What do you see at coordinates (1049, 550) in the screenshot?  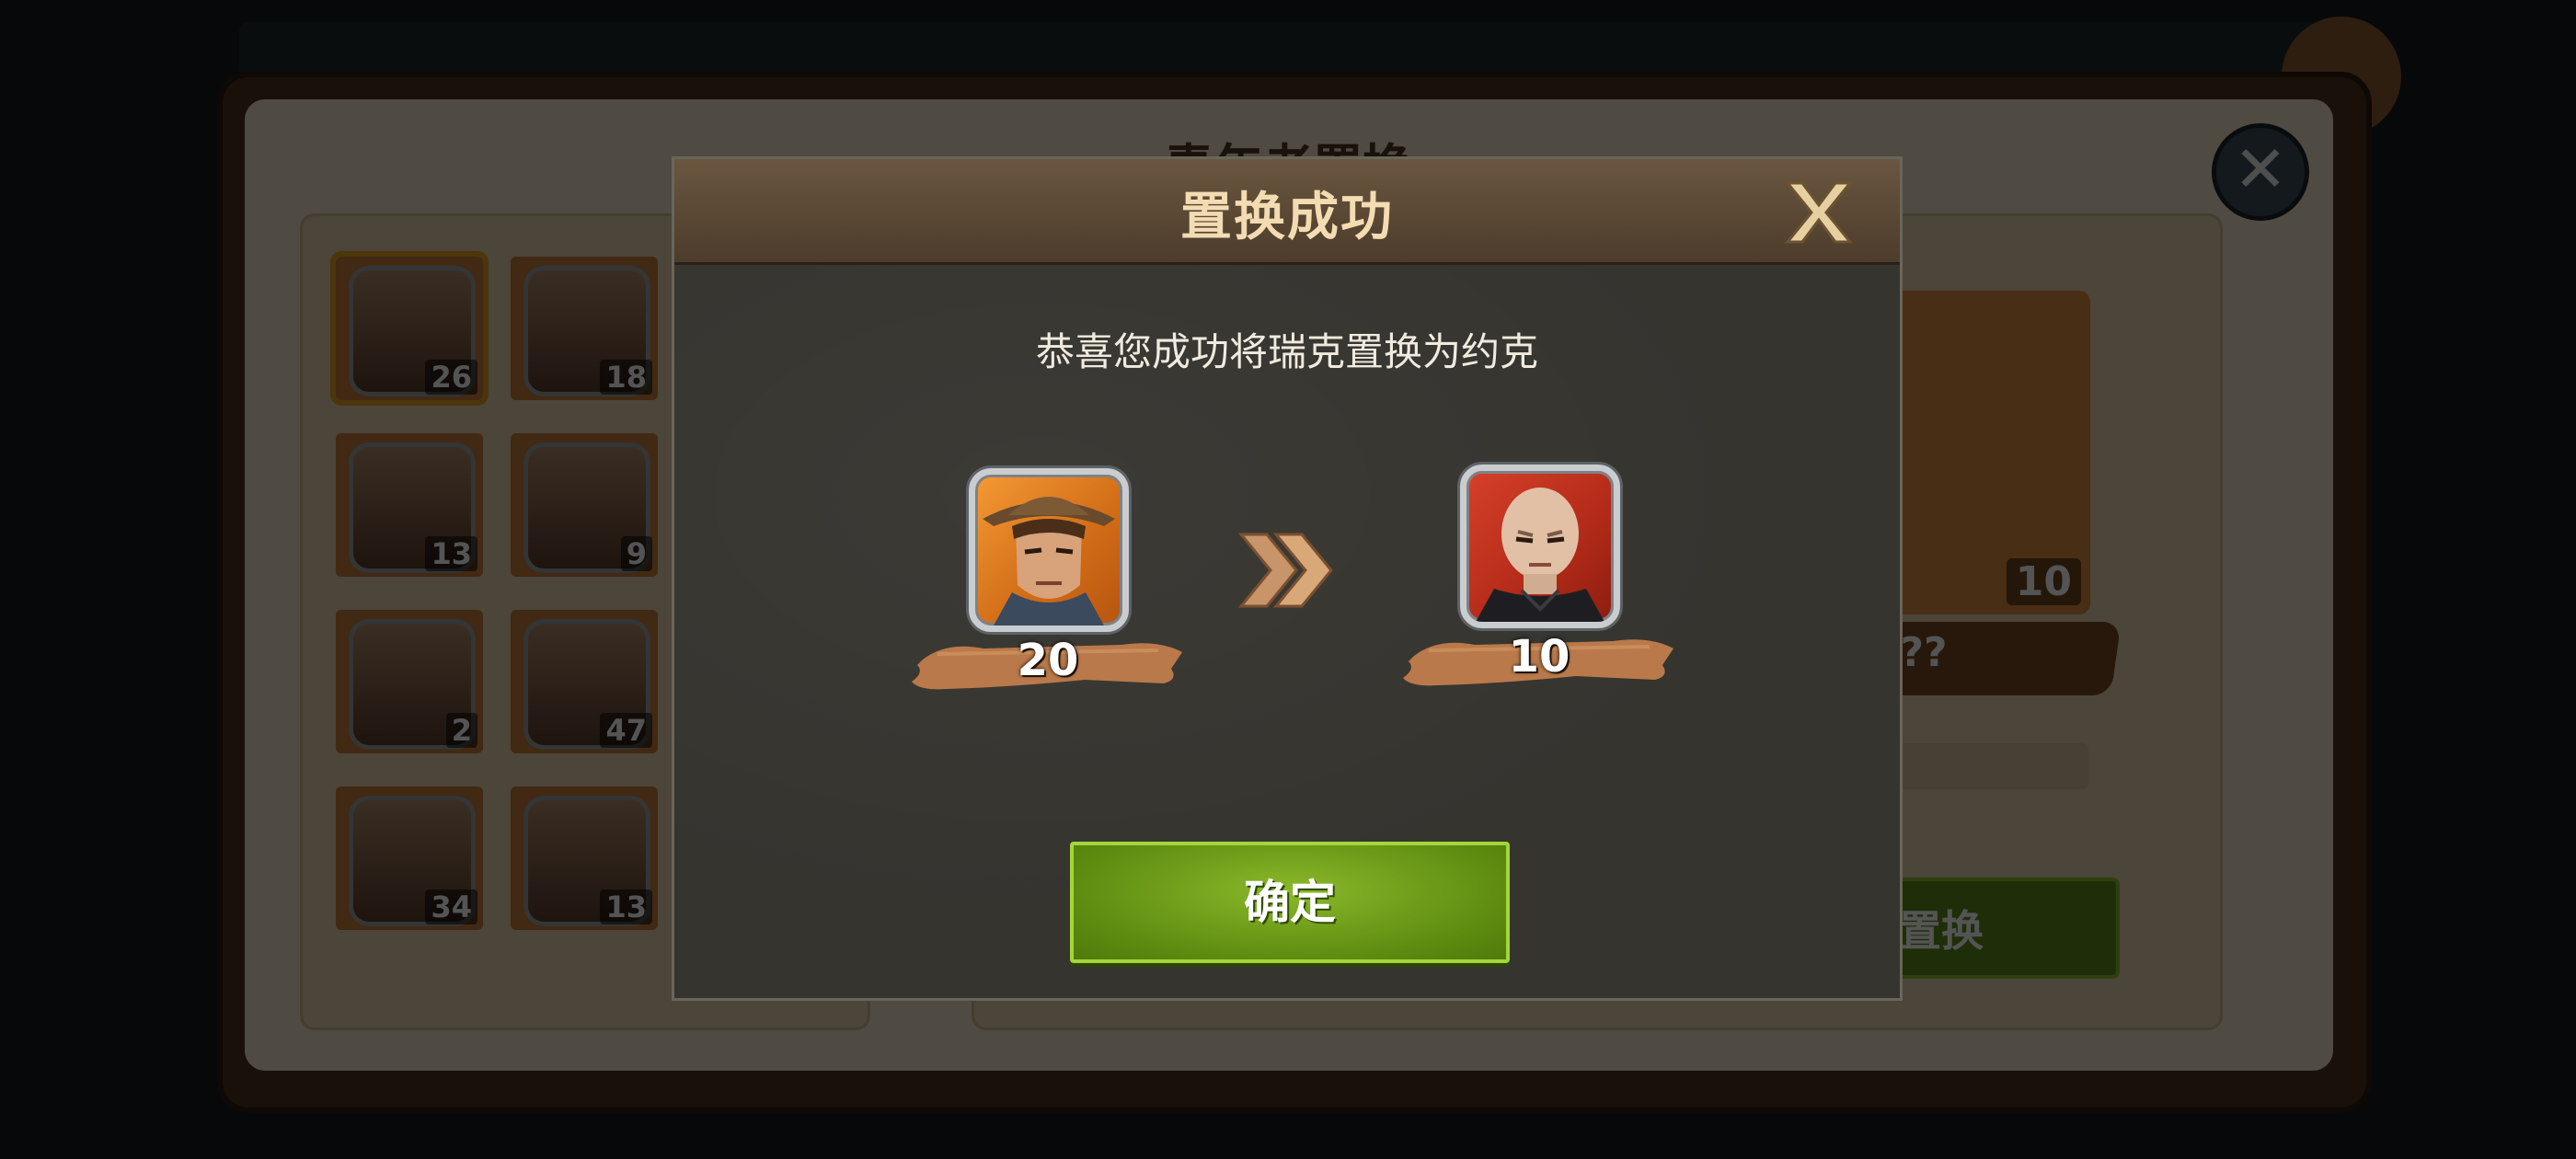 I see `hero-portrait-cowboy-icon` at bounding box center [1049, 550].